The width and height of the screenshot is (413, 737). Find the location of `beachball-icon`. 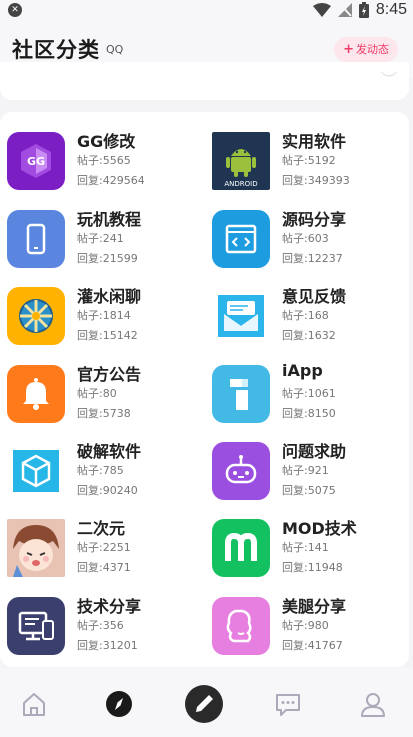

beachball-icon is located at coordinates (36, 316).